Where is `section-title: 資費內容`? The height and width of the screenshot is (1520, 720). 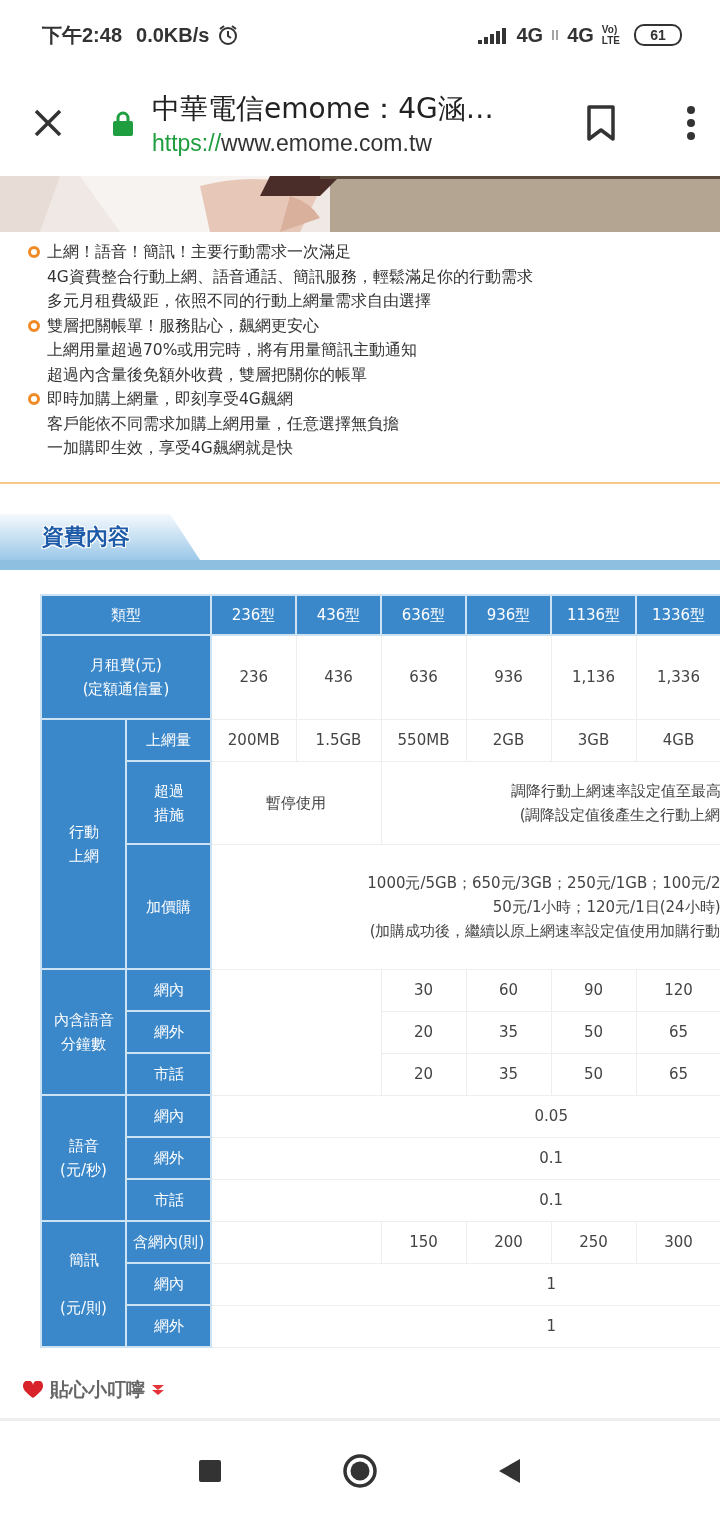
section-title: 資費內容 is located at coordinates (86, 537).